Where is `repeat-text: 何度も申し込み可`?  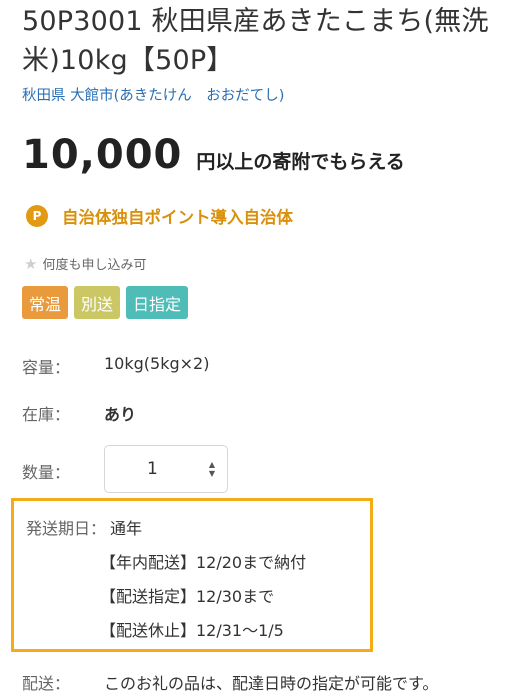 repeat-text: 何度も申し込み可 is located at coordinates (94, 265).